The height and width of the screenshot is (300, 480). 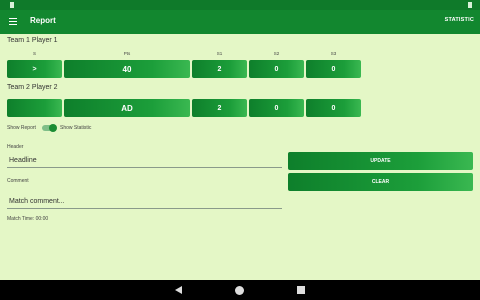 What do you see at coordinates (240, 22) in the screenshot?
I see `app-bar: Report STATISTIC` at bounding box center [240, 22].